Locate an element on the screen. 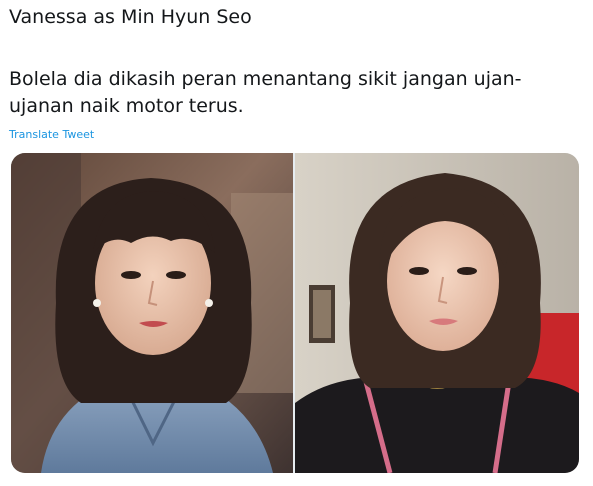 This screenshot has width=593, height=486. tweet-text-line: ujanan naik motor terus. is located at coordinates (126, 106).